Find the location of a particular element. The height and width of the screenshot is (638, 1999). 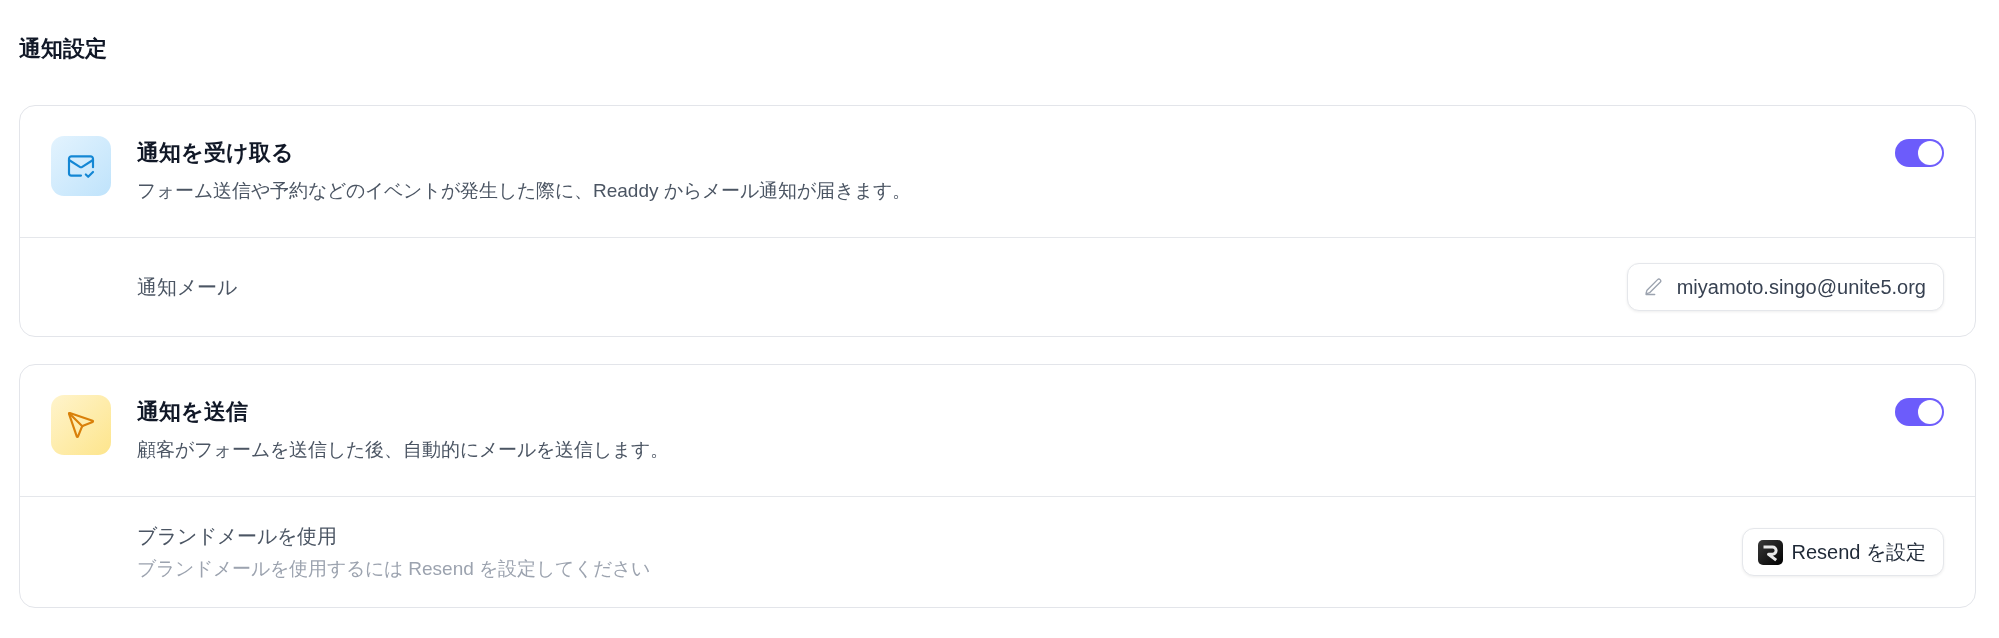

section-title: 通知を受け取る is located at coordinates (216, 153).